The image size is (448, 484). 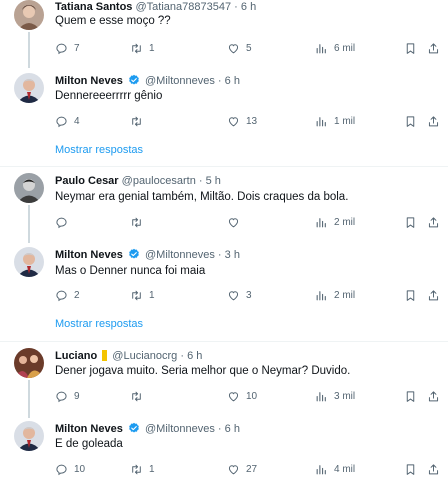 I want to click on like-count: 3, so click(x=249, y=295).